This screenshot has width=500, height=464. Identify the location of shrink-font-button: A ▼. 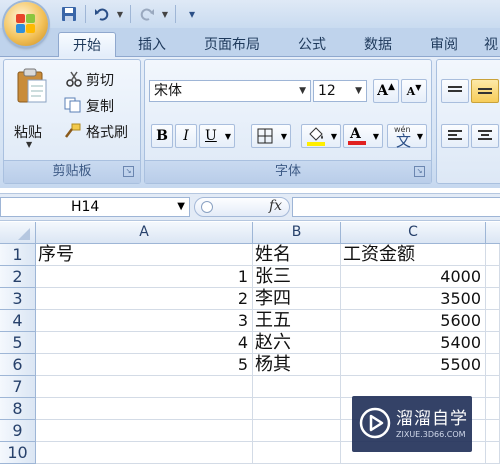
(414, 91).